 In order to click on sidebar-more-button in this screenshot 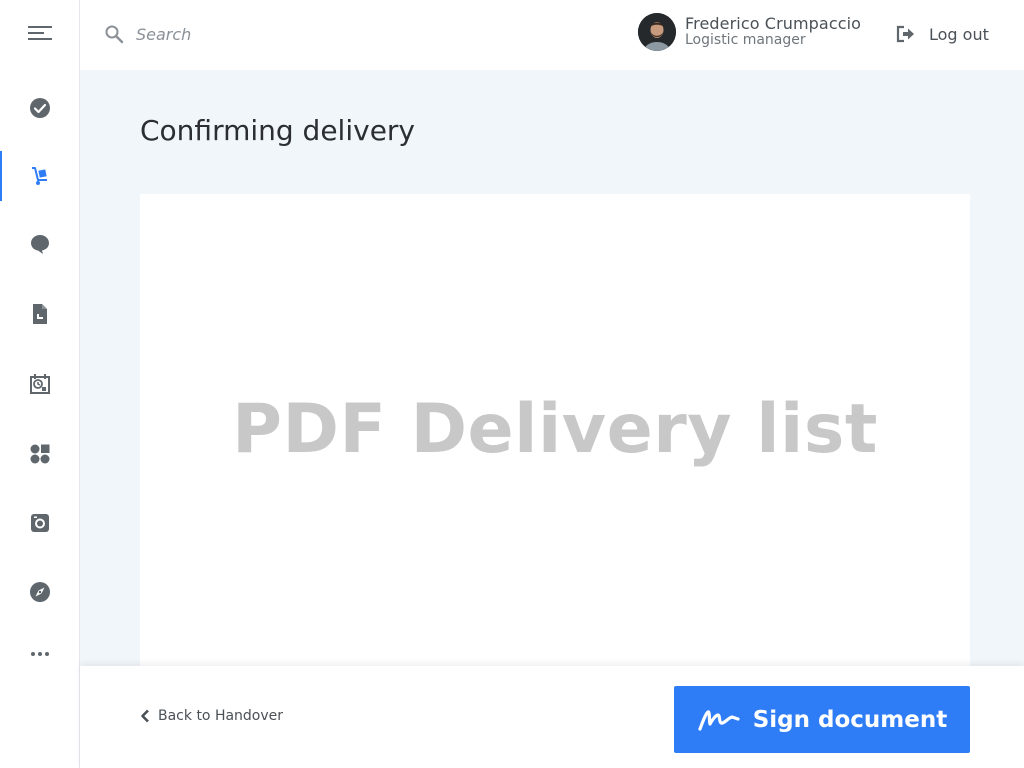, I will do `click(39, 654)`.